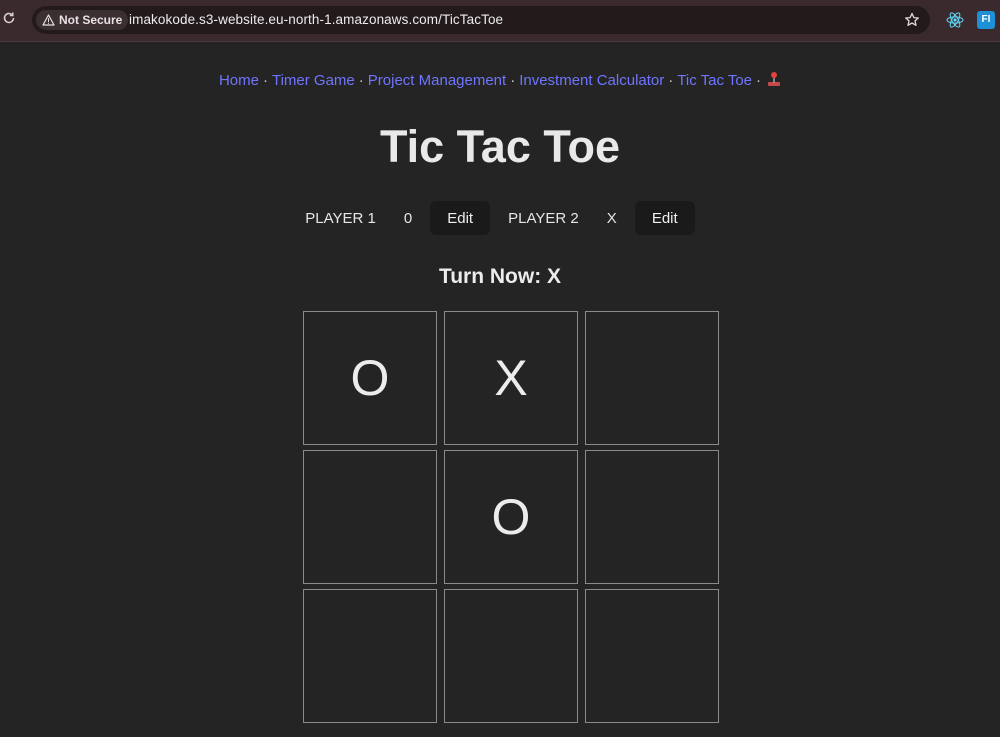 Image resolution: width=1000 pixels, height=737 pixels. Describe the element at coordinates (91, 20) in the screenshot. I see `security-label: Not Secure` at that location.